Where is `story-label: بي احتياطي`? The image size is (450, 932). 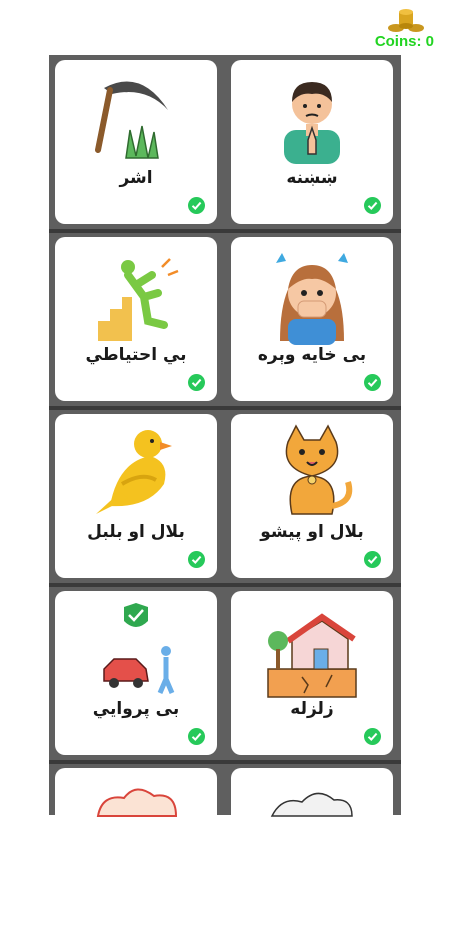 story-label: بي احتياطي is located at coordinates (136, 355).